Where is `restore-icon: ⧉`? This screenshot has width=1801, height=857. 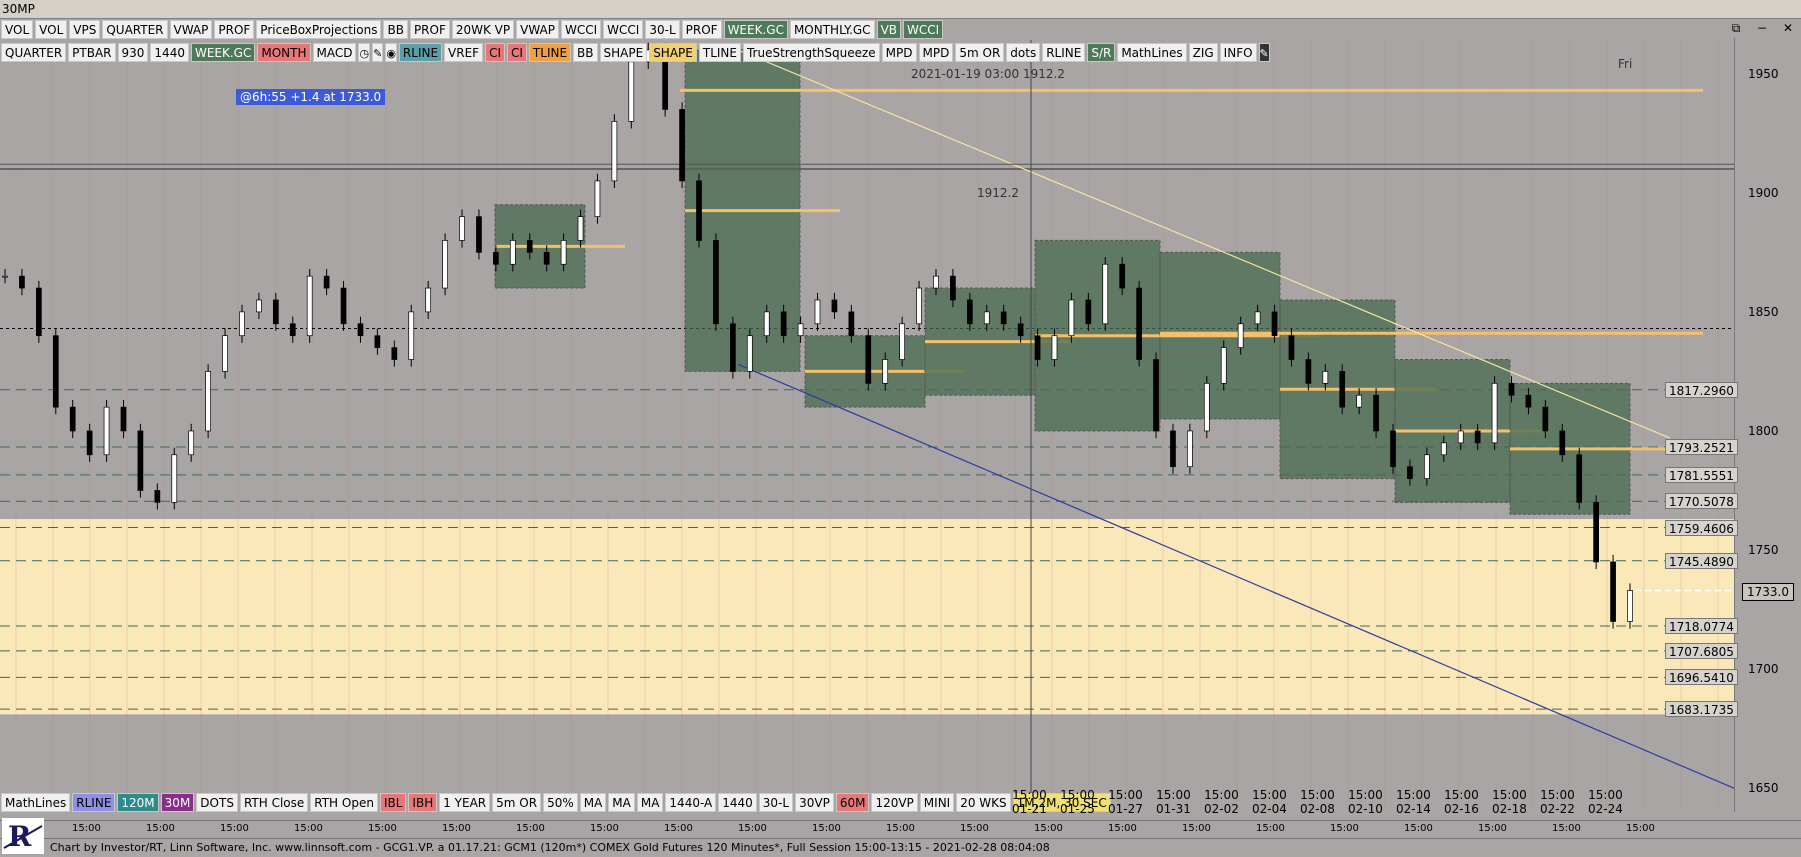 restore-icon: ⧉ is located at coordinates (1736, 28).